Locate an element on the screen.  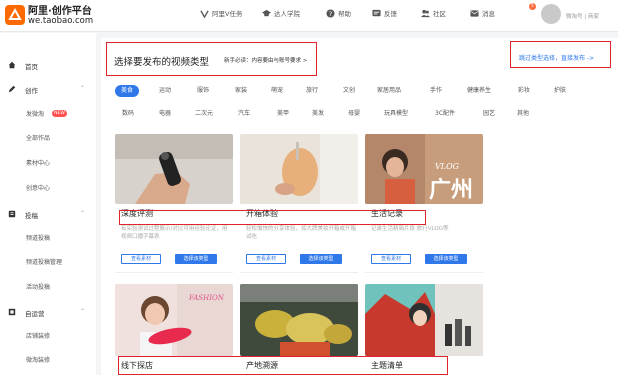
sidebar-subitem-channel-submit: 频道投稿 is located at coordinates (38, 237).